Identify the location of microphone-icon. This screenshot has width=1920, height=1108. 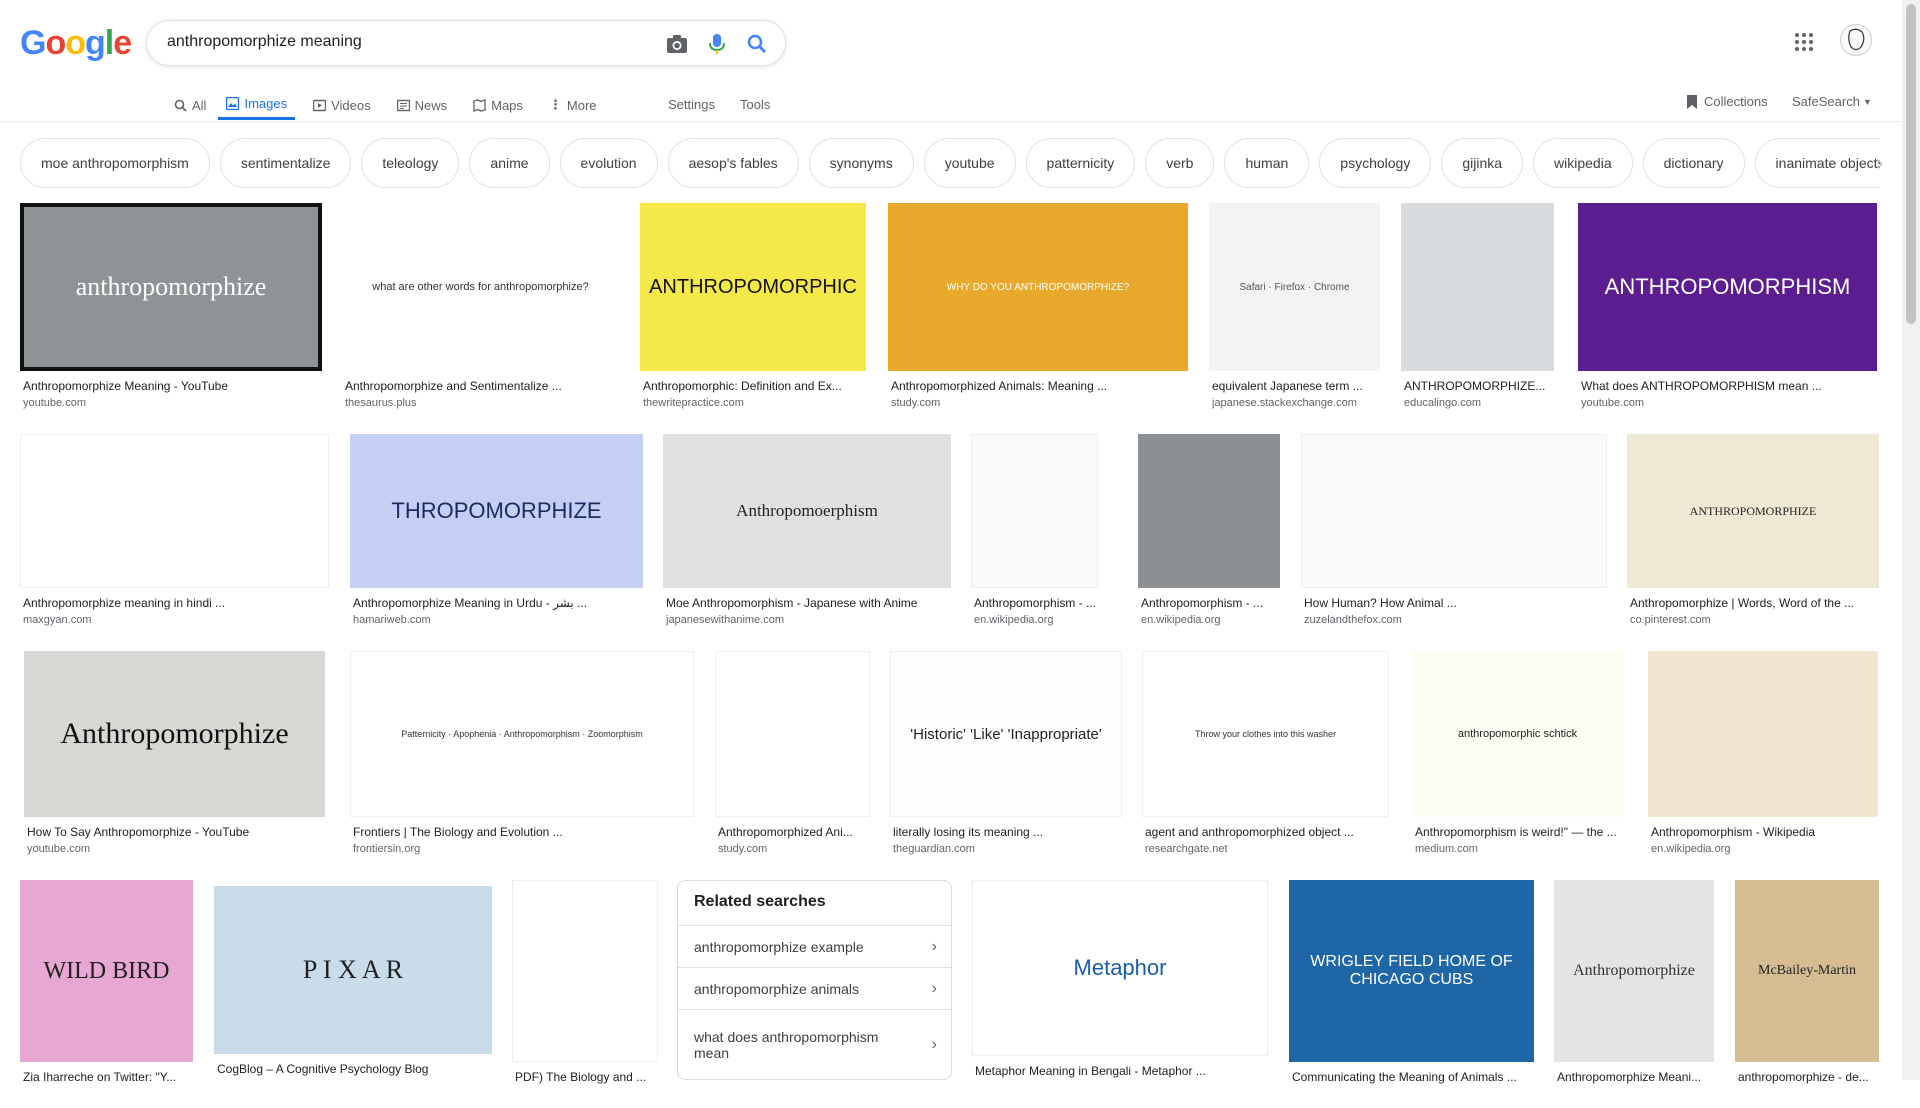
(717, 44).